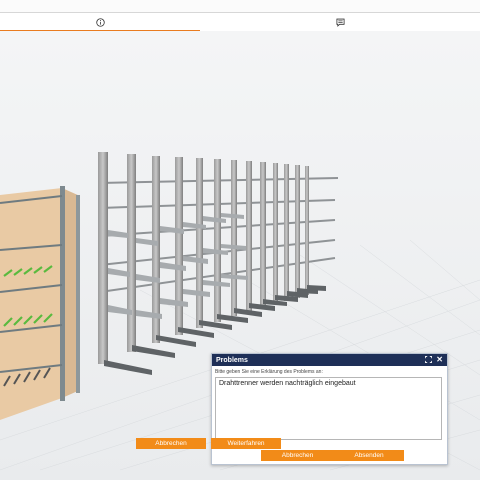  What do you see at coordinates (297, 455) in the screenshot?
I see `dialog-cancel-button: Abbrechen` at bounding box center [297, 455].